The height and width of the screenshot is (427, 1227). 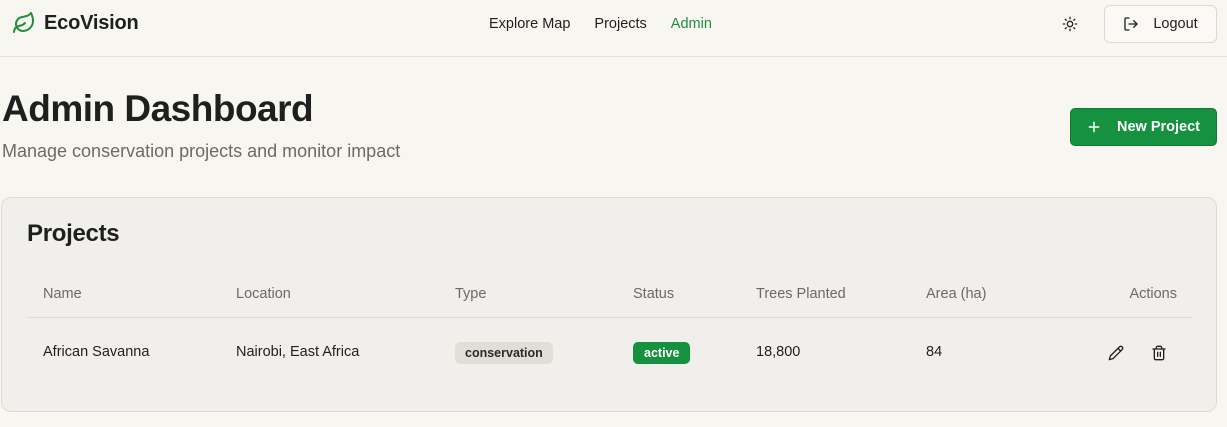 I want to click on column-header-status: Status, so click(x=654, y=294).